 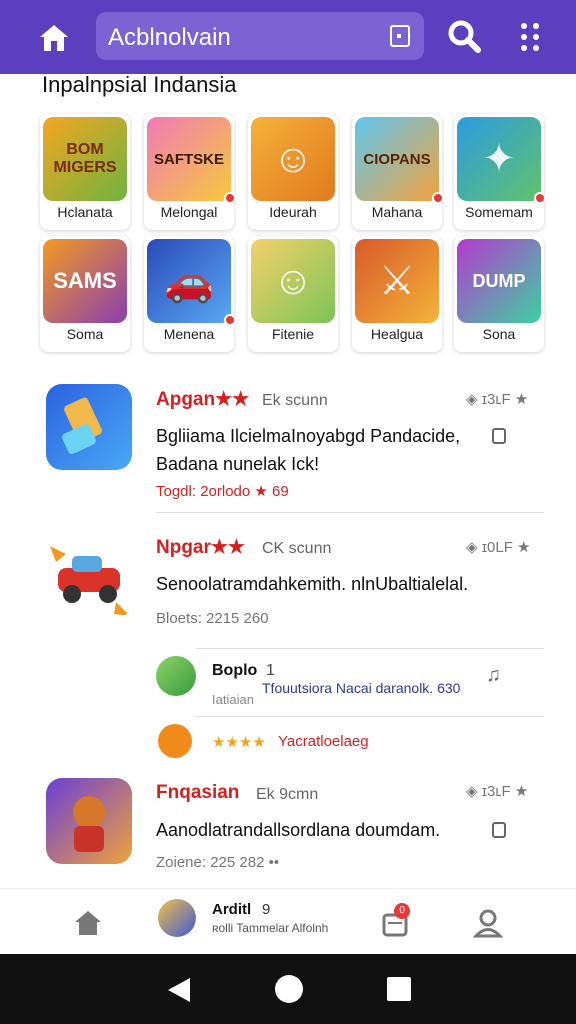 I want to click on game-art-text: SAFTSKE, so click(x=188, y=159).